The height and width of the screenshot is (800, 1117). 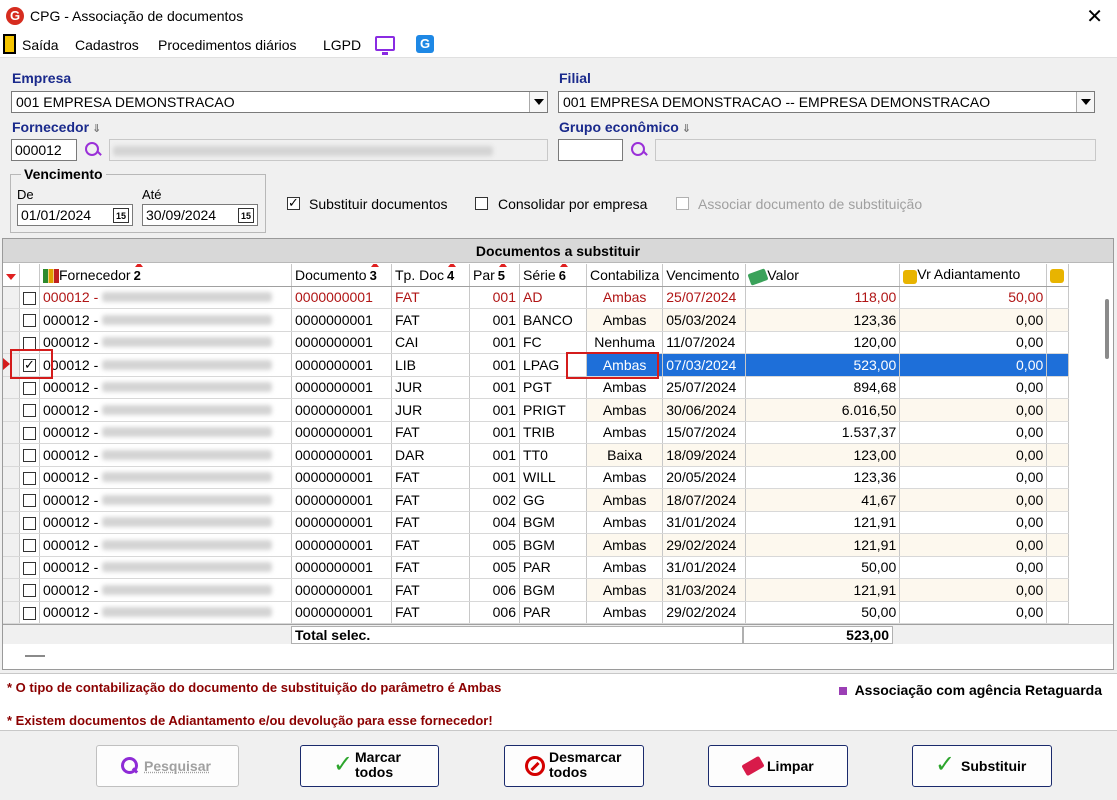 I want to click on header-serie: Série 6, so click(x=553, y=275).